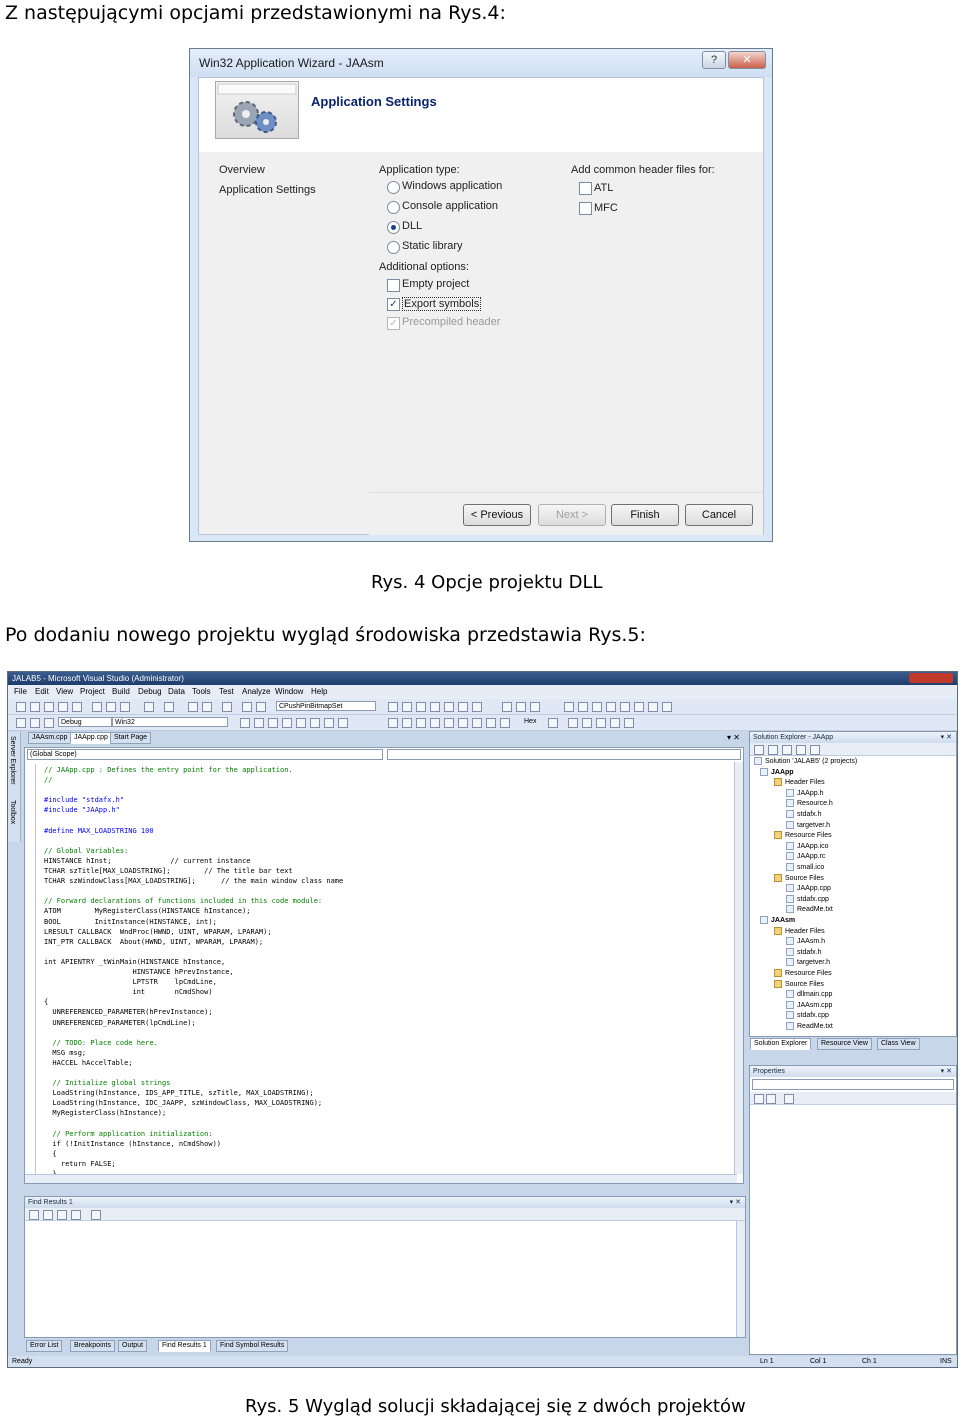 The image size is (960, 1418). What do you see at coordinates (207, 707) in the screenshot?
I see `nav-forward-icon` at bounding box center [207, 707].